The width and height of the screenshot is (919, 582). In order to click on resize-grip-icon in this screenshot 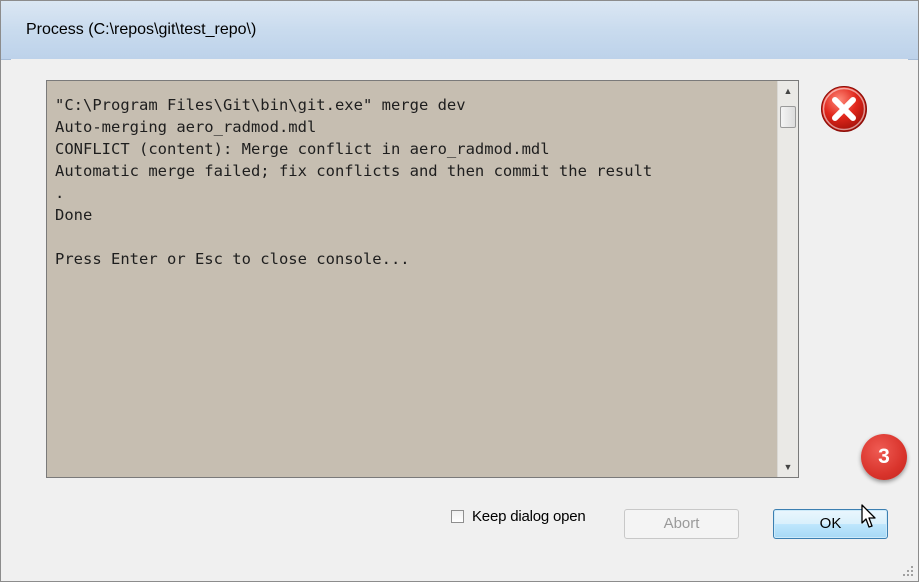, I will do `click(908, 571)`.